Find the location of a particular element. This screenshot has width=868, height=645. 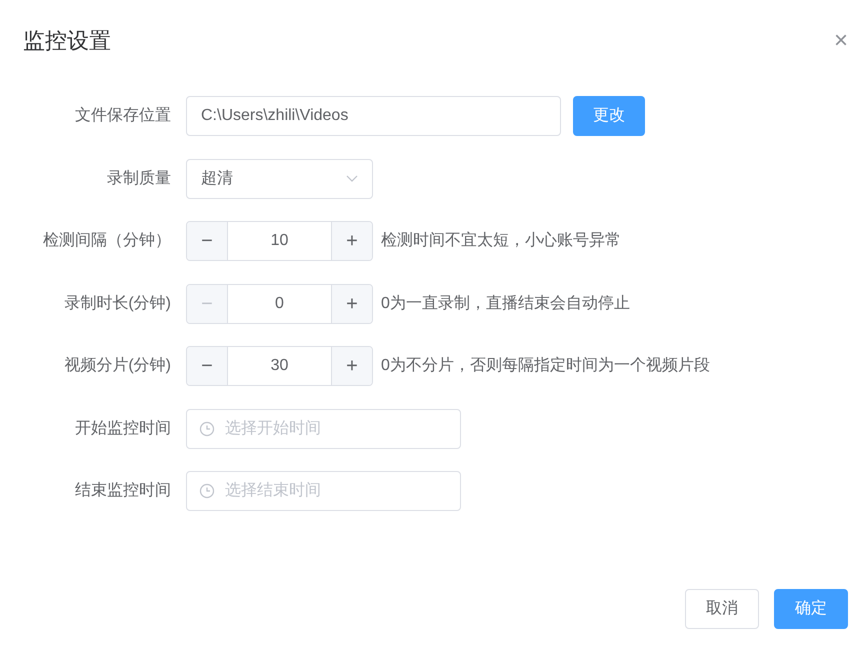

quality-select: 超清 is located at coordinates (279, 178).